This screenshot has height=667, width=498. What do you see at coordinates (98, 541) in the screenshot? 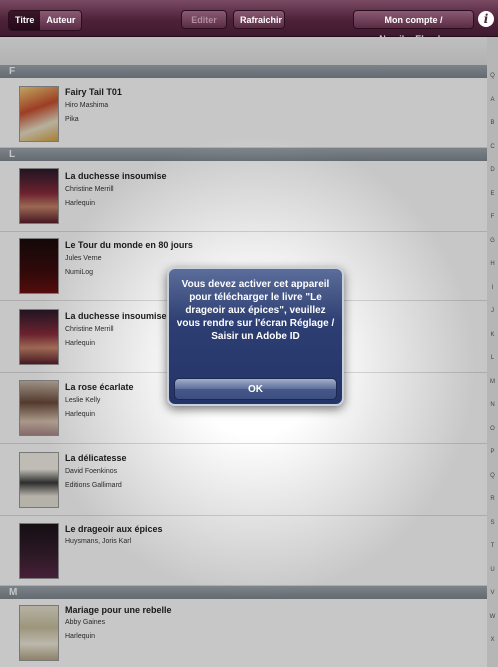
I see `book-author: Huysmans, Joris Karl` at bounding box center [98, 541].